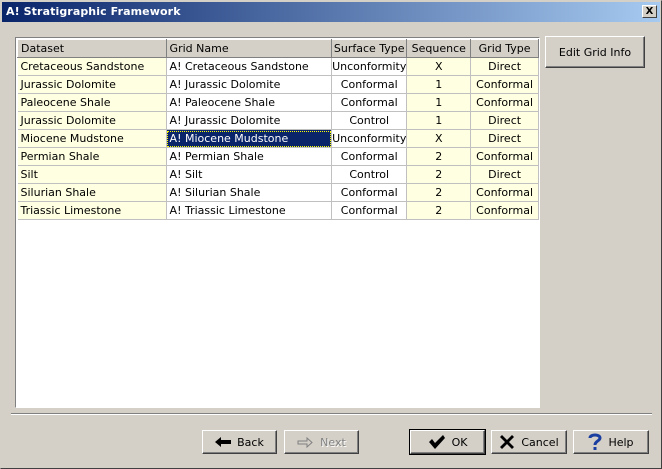 The height and width of the screenshot is (469, 662). What do you see at coordinates (249, 102) in the screenshot?
I see `cell-grid-name: A! Paleocene Shale` at bounding box center [249, 102].